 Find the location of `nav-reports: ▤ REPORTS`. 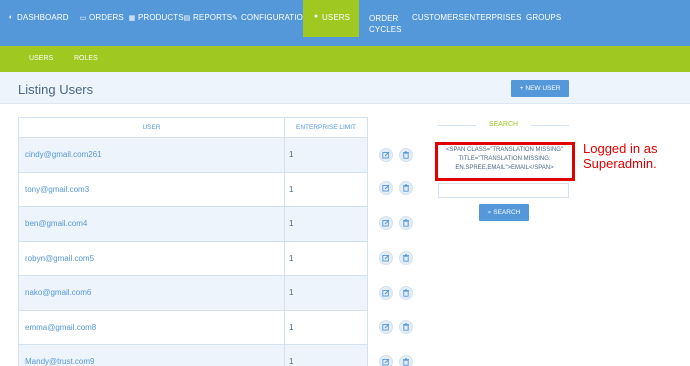

nav-reports: ▤ REPORTS is located at coordinates (207, 17).